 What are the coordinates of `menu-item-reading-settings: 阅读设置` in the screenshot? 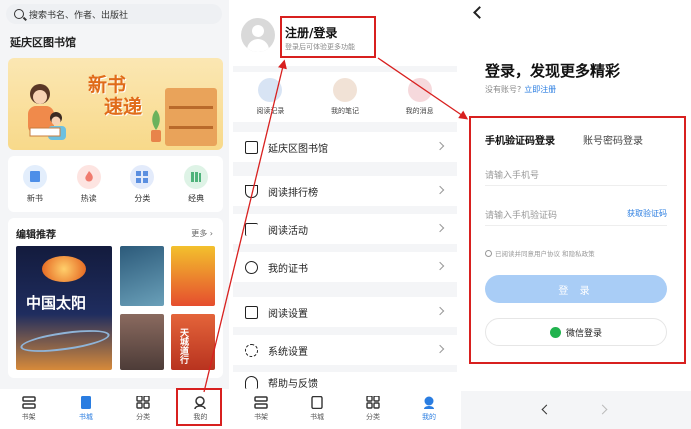 It's located at (345, 312).